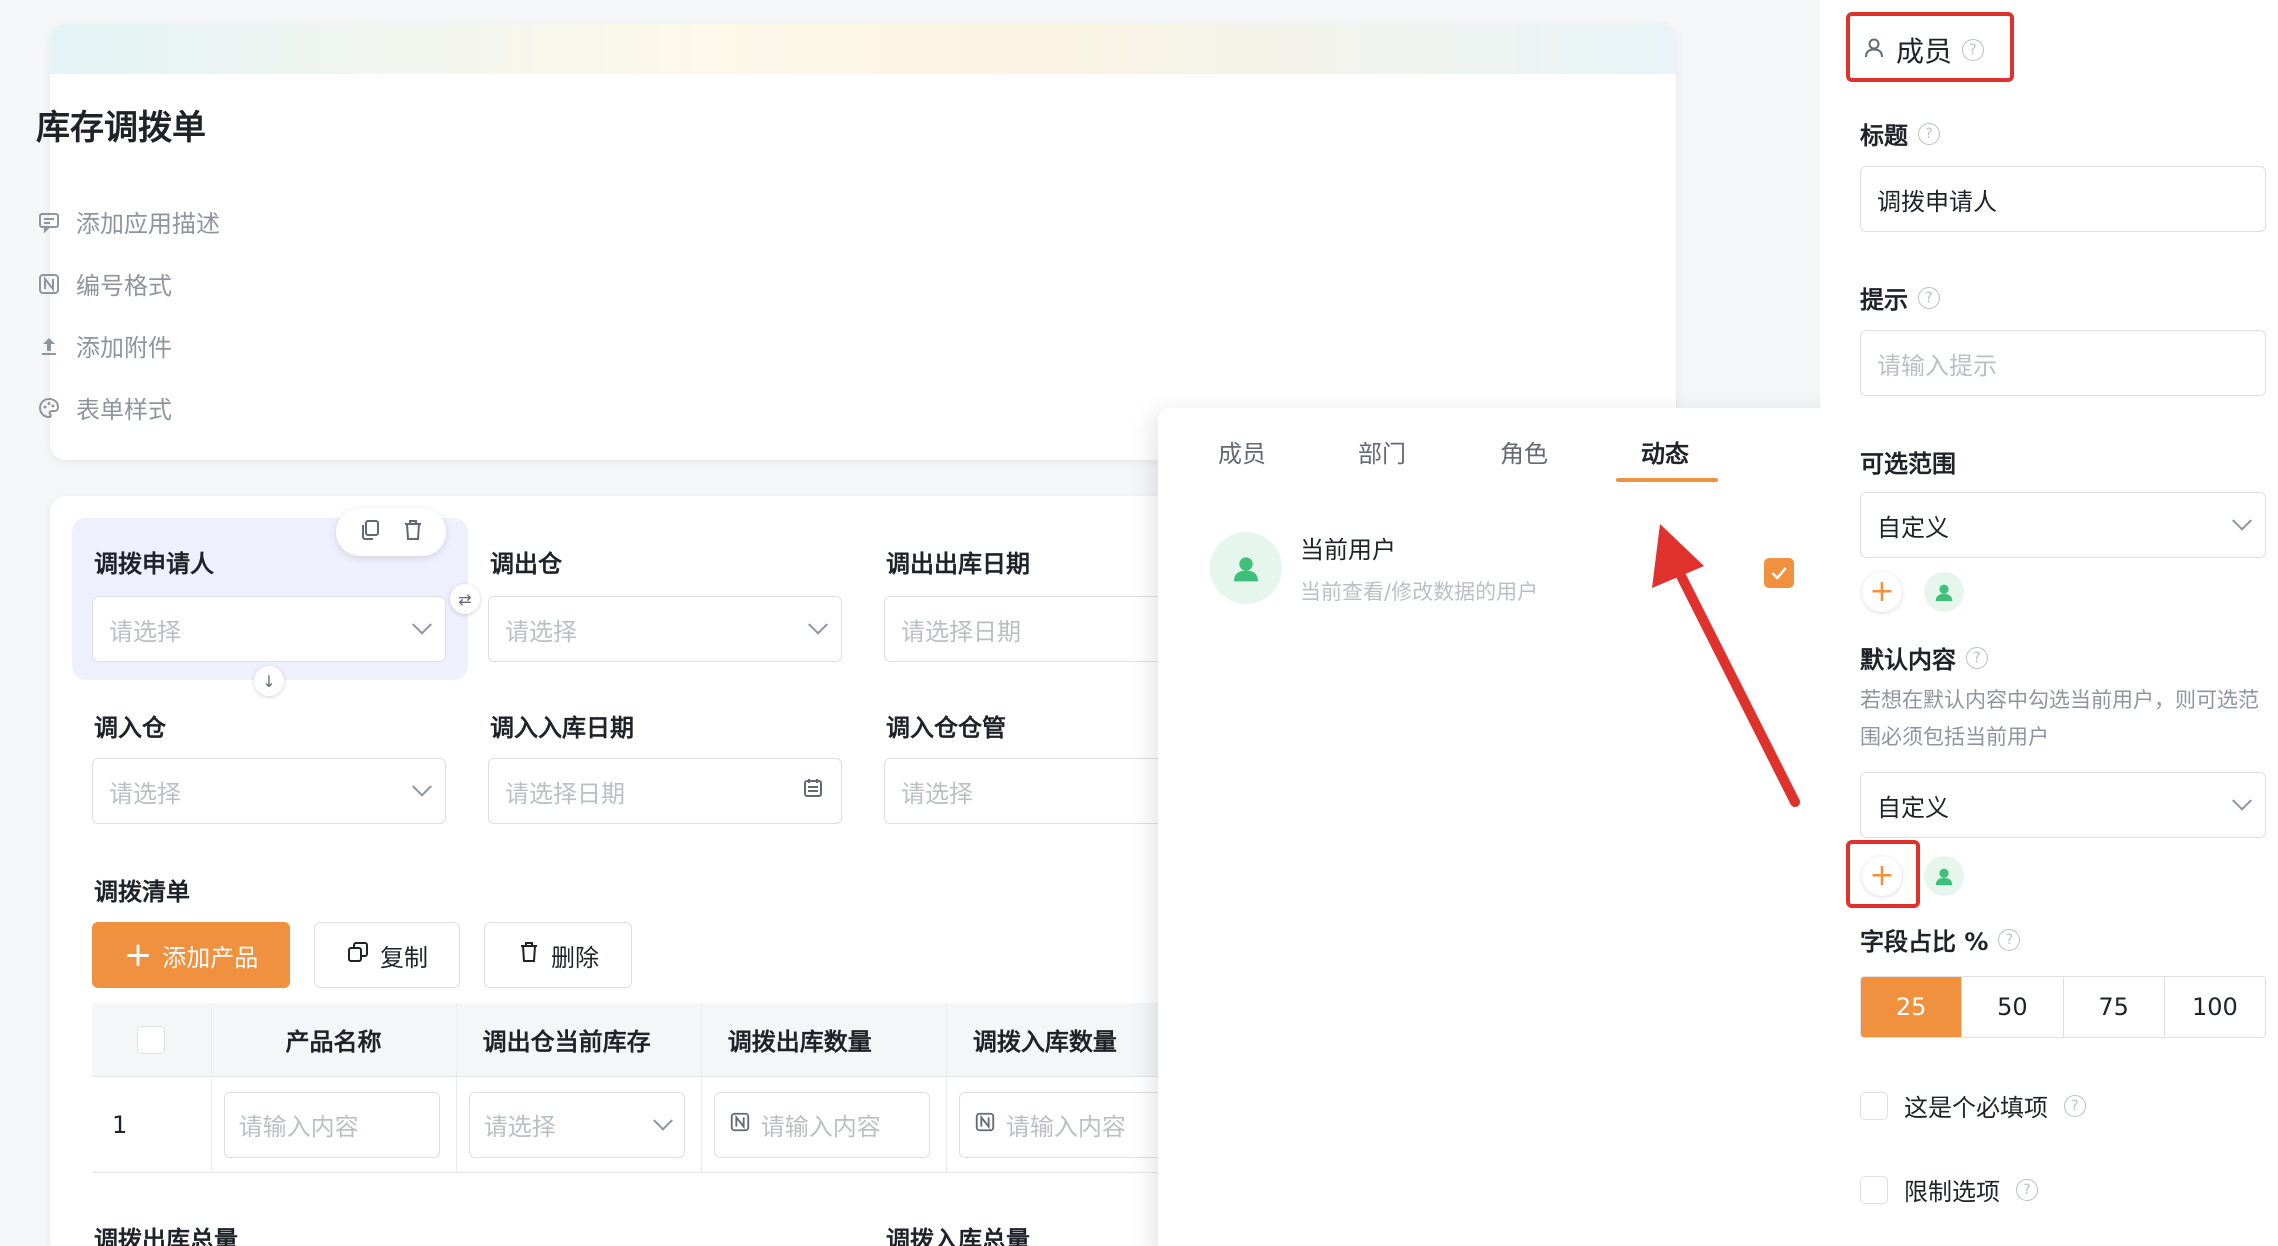  I want to click on annotation-arrow-icon, so click(1726, 665).